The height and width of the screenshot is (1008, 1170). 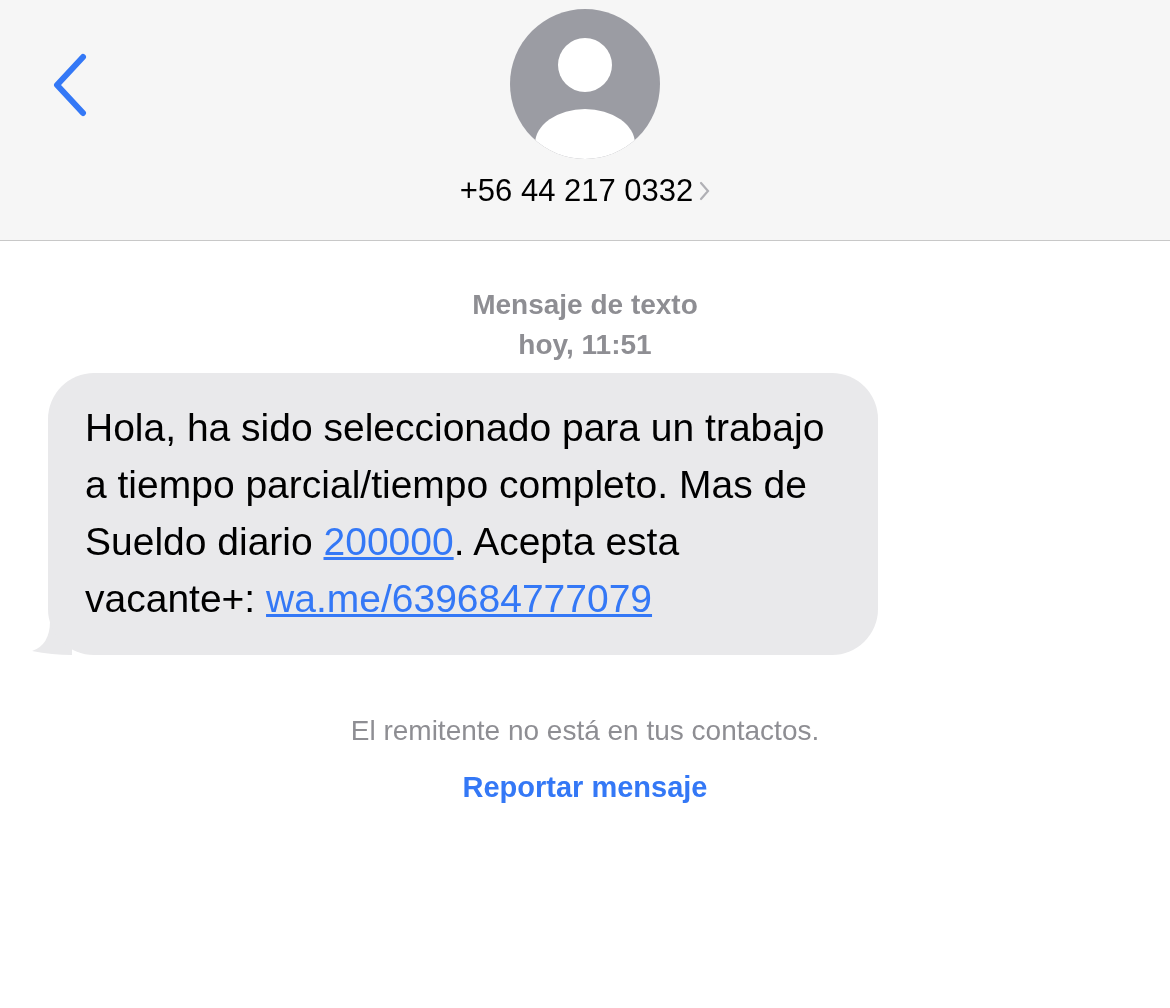 What do you see at coordinates (585, 345) in the screenshot?
I see `message-timestamp: hoy, 11:51` at bounding box center [585, 345].